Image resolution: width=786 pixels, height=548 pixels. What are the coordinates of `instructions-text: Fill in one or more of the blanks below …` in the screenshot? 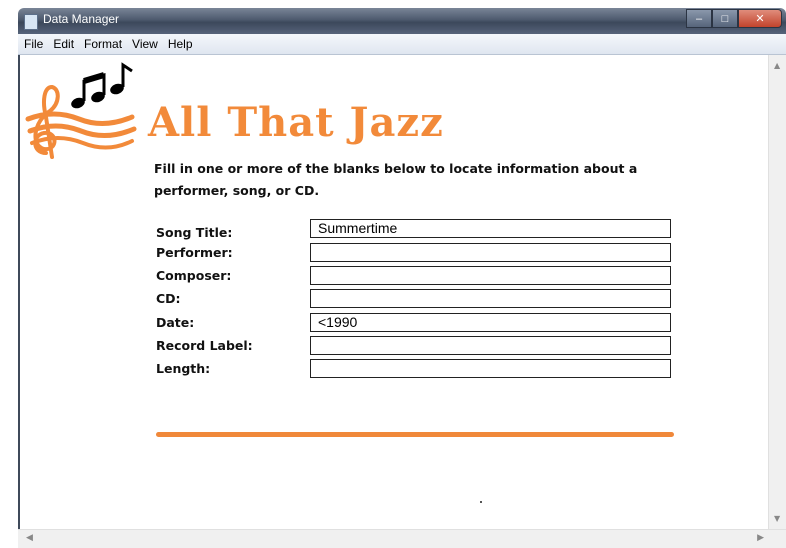 It's located at (396, 179).